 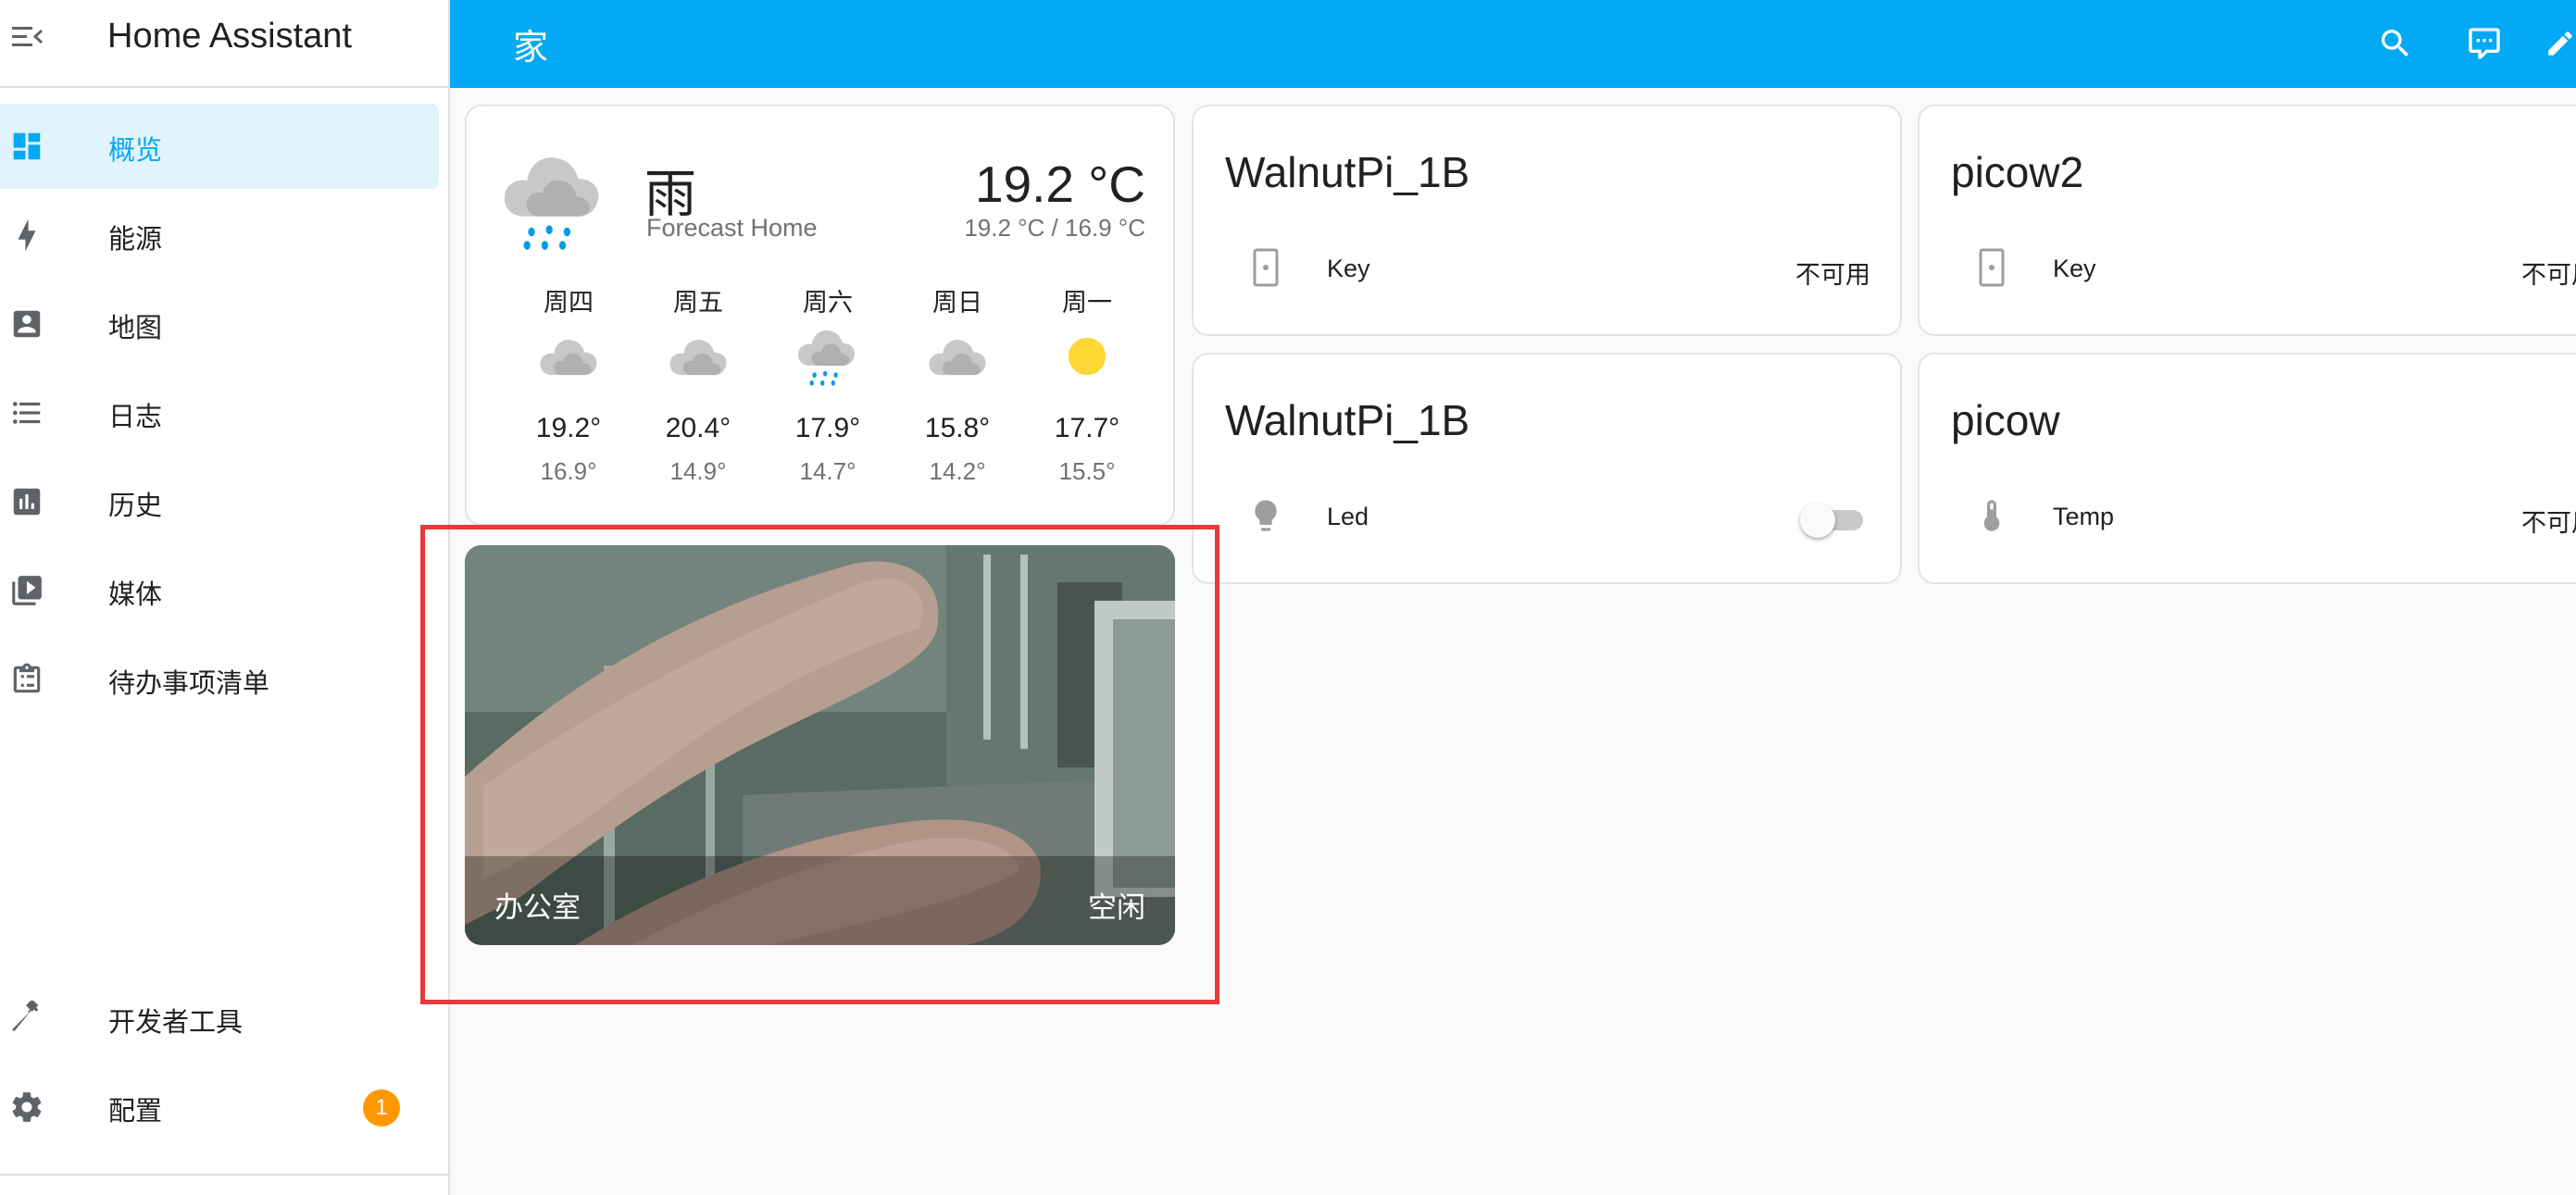 I want to click on card-title: picow, so click(x=2006, y=420).